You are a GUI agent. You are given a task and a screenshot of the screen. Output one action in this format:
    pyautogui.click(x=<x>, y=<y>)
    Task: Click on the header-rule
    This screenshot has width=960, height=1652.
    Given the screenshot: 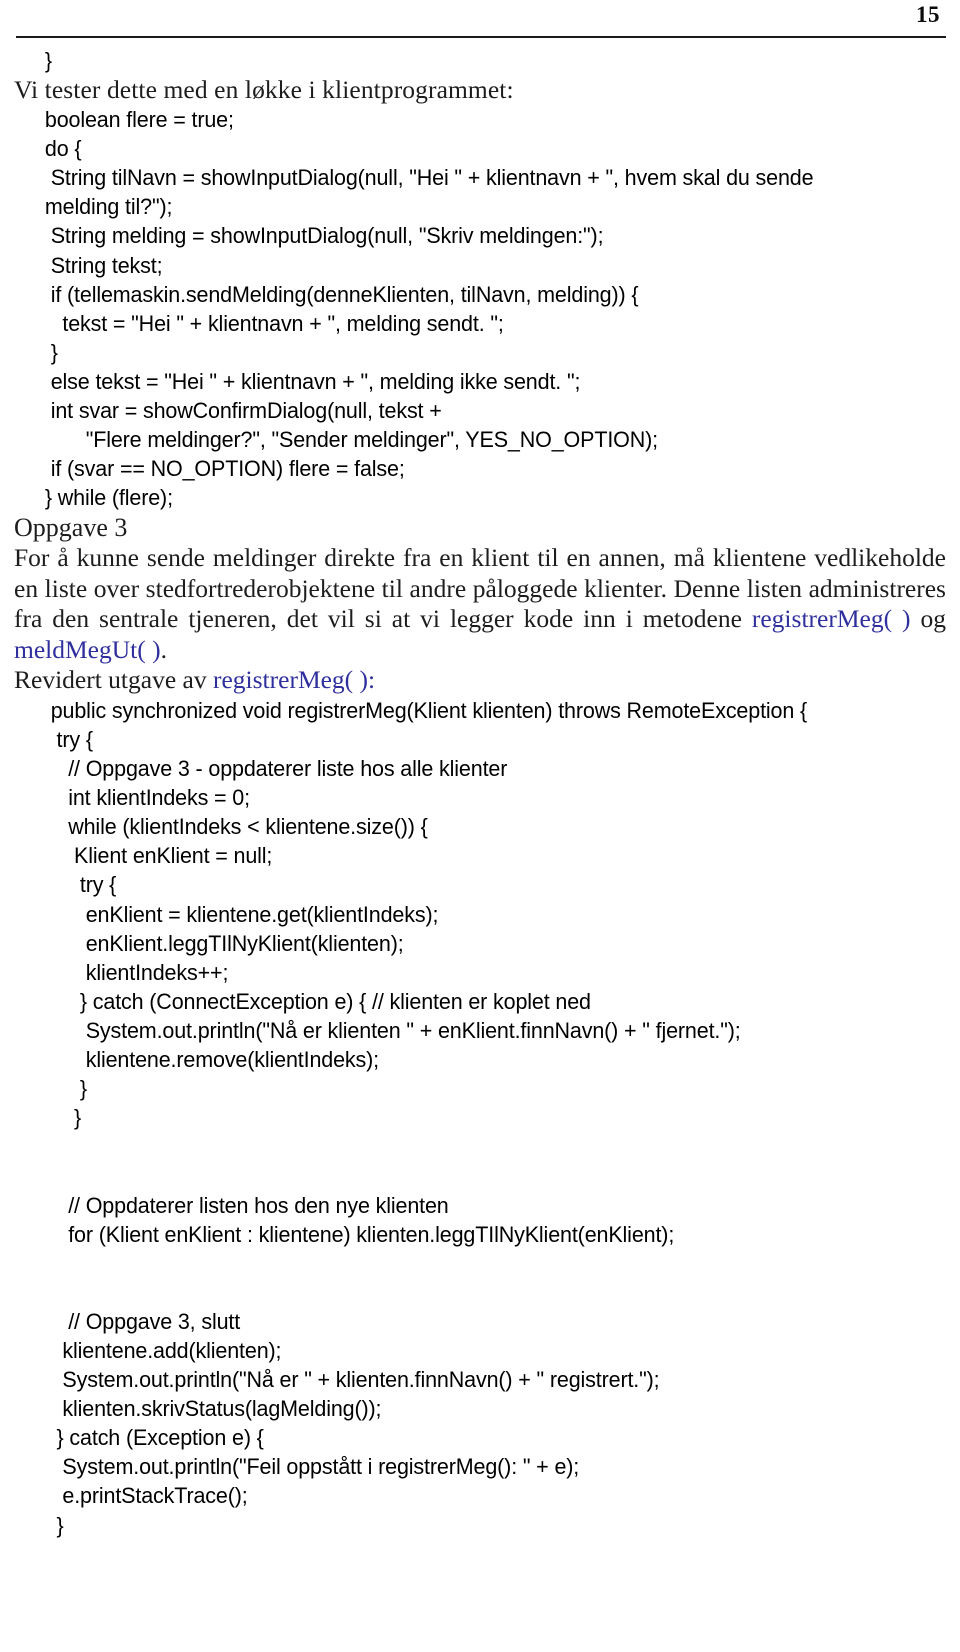 What is the action you would take?
    pyautogui.click(x=481, y=37)
    